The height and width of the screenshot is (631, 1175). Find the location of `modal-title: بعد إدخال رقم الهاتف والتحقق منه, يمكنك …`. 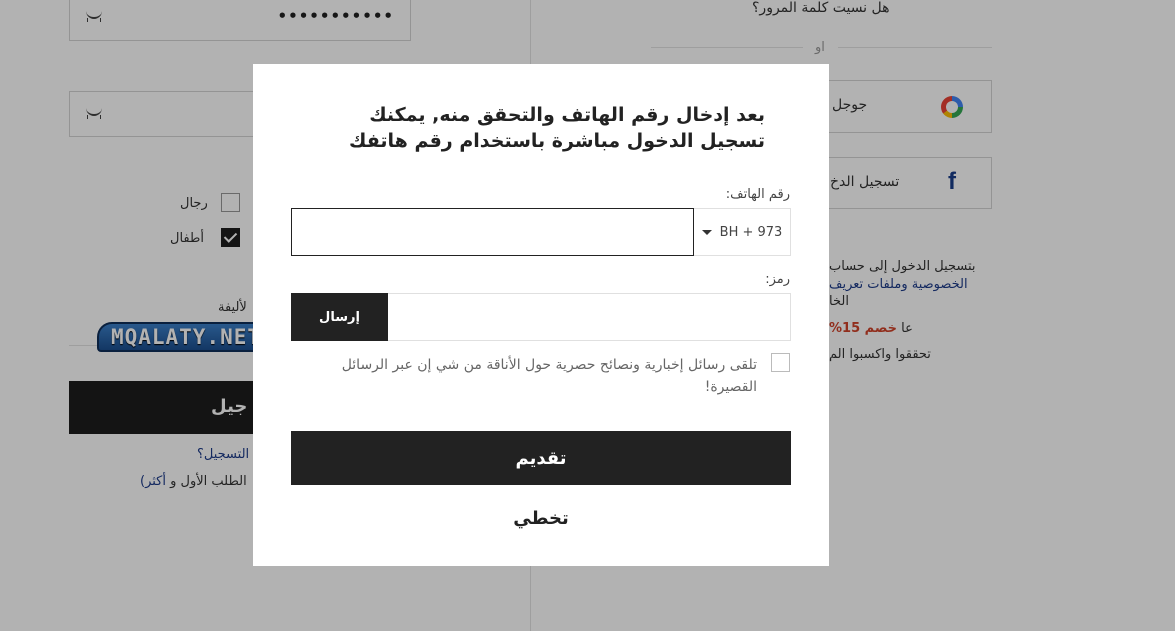

modal-title: بعد إدخال رقم الهاتف والتحقق منه, يمكنك … is located at coordinates (557, 128).